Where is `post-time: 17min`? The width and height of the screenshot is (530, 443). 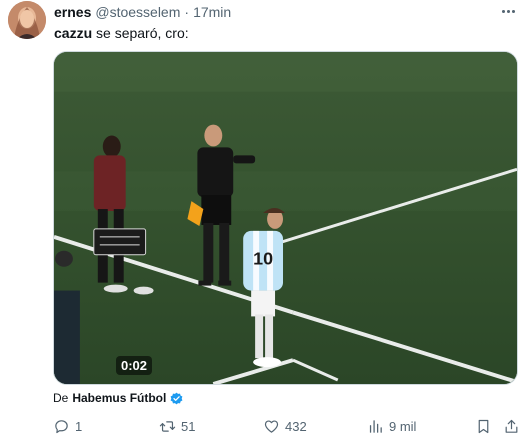
post-time: 17min is located at coordinates (212, 12).